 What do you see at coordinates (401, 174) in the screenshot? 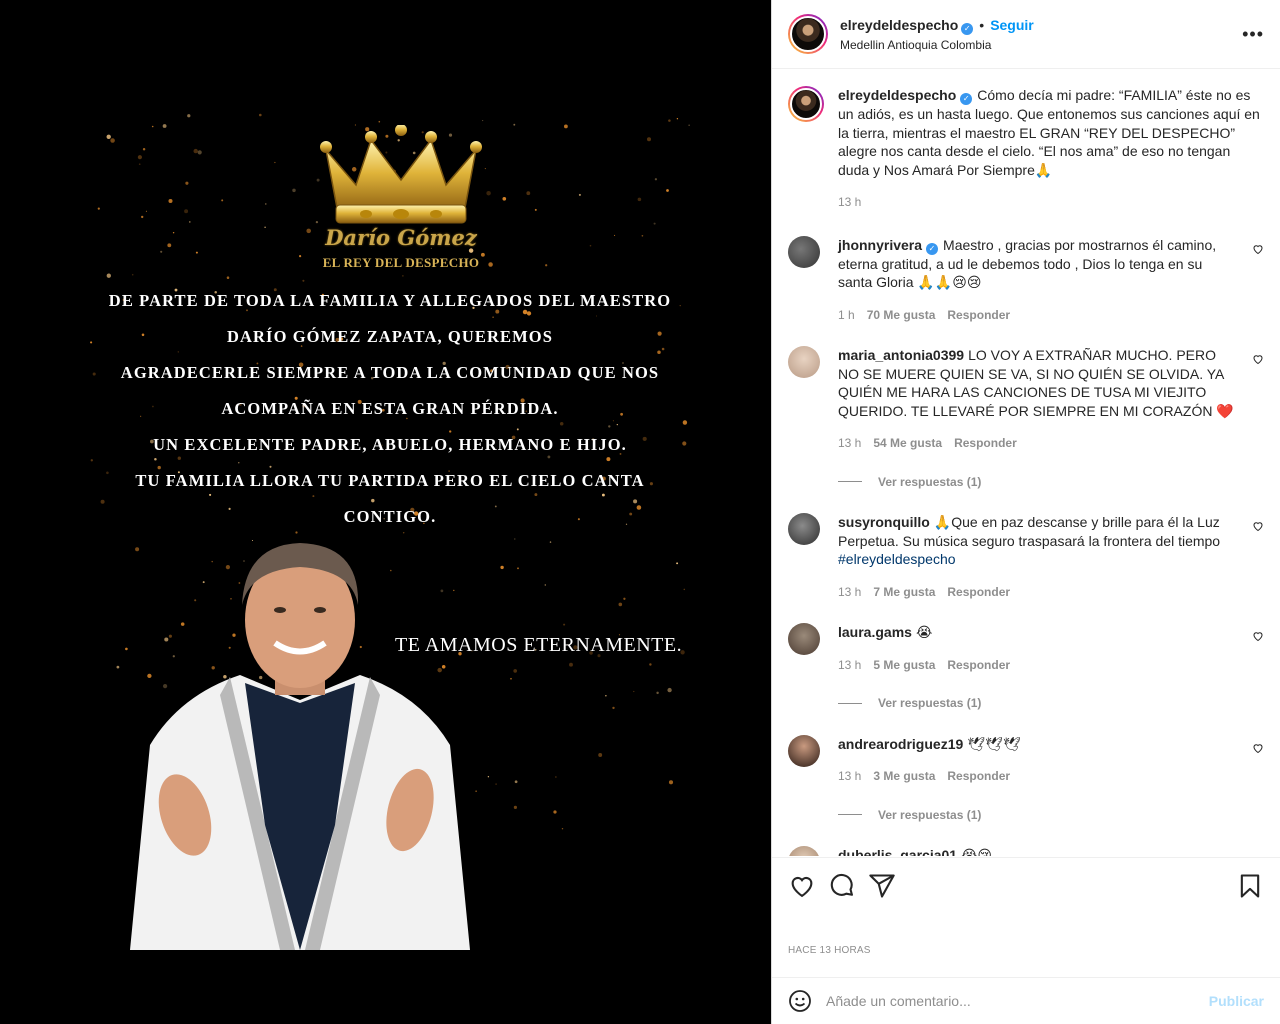
I see `crown-icon` at bounding box center [401, 174].